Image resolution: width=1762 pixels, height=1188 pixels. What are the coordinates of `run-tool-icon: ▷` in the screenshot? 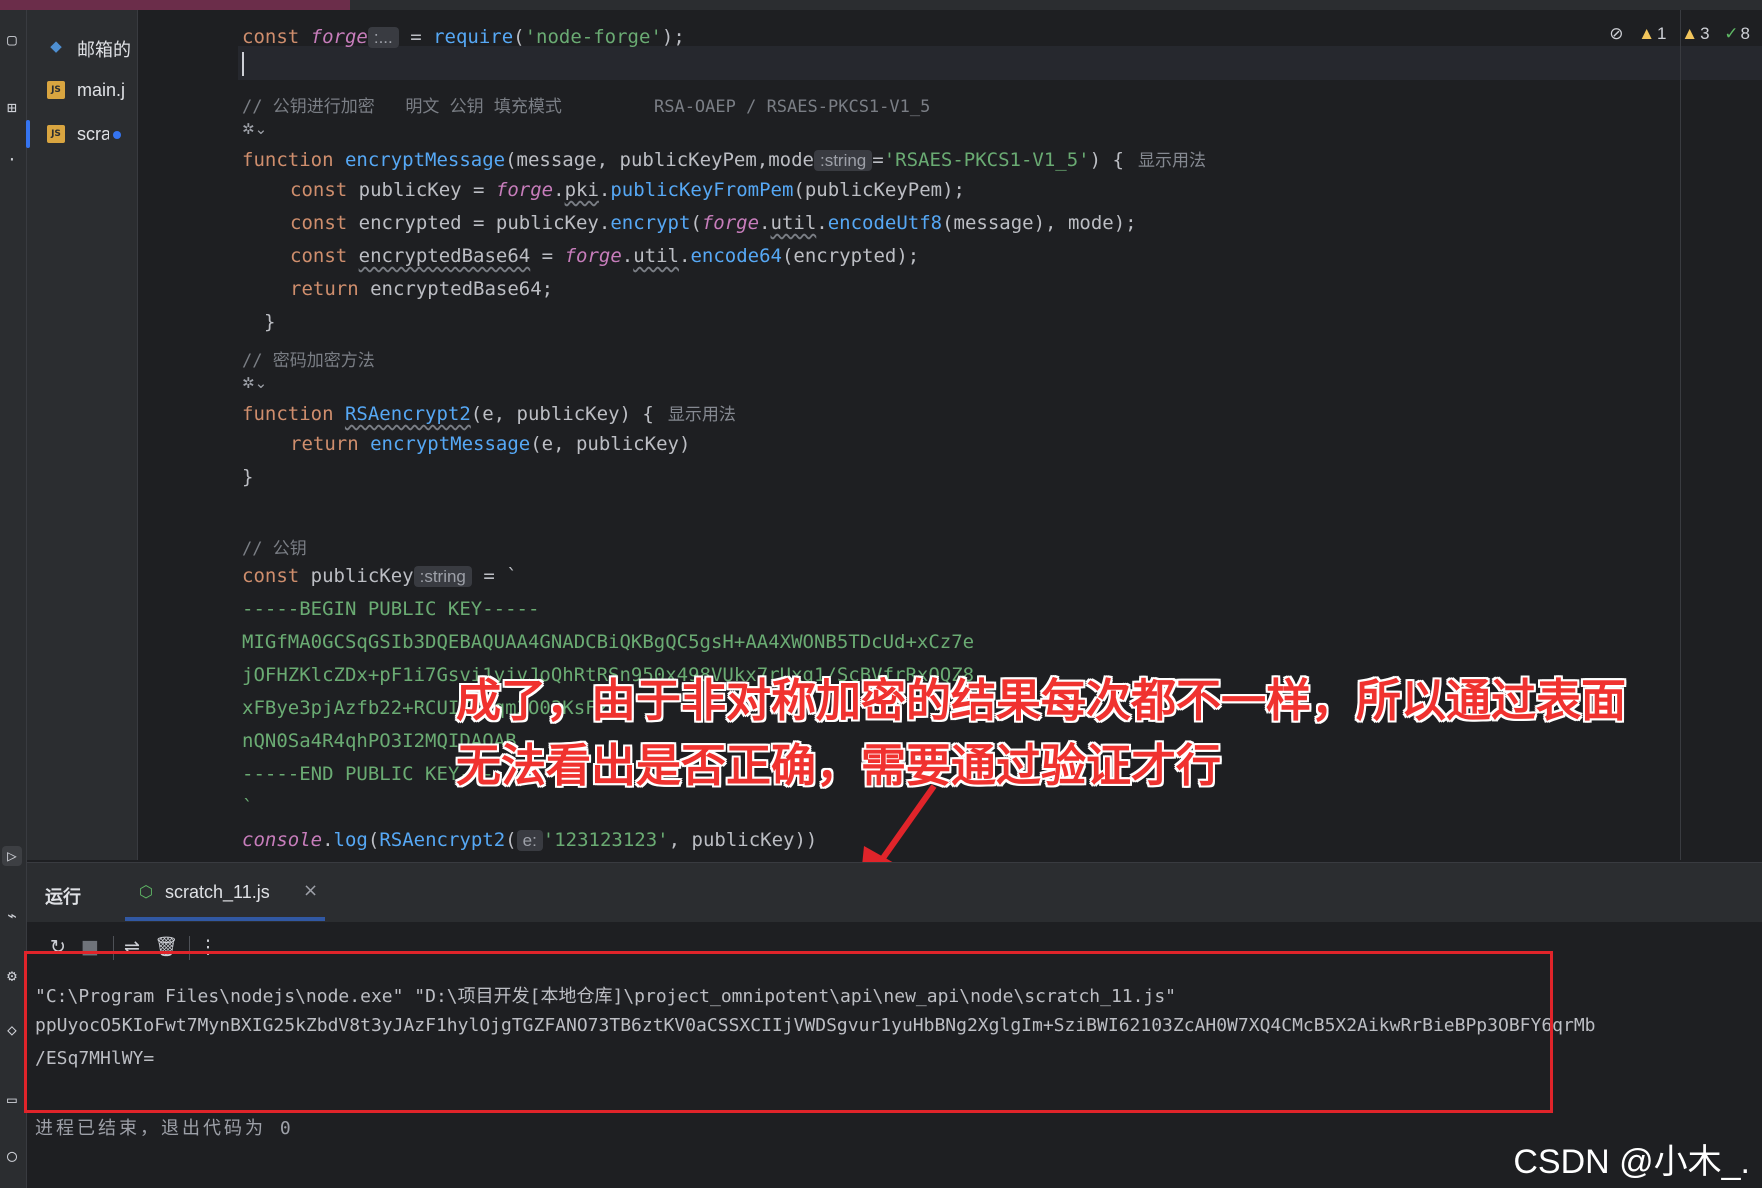 It's located at (12, 856).